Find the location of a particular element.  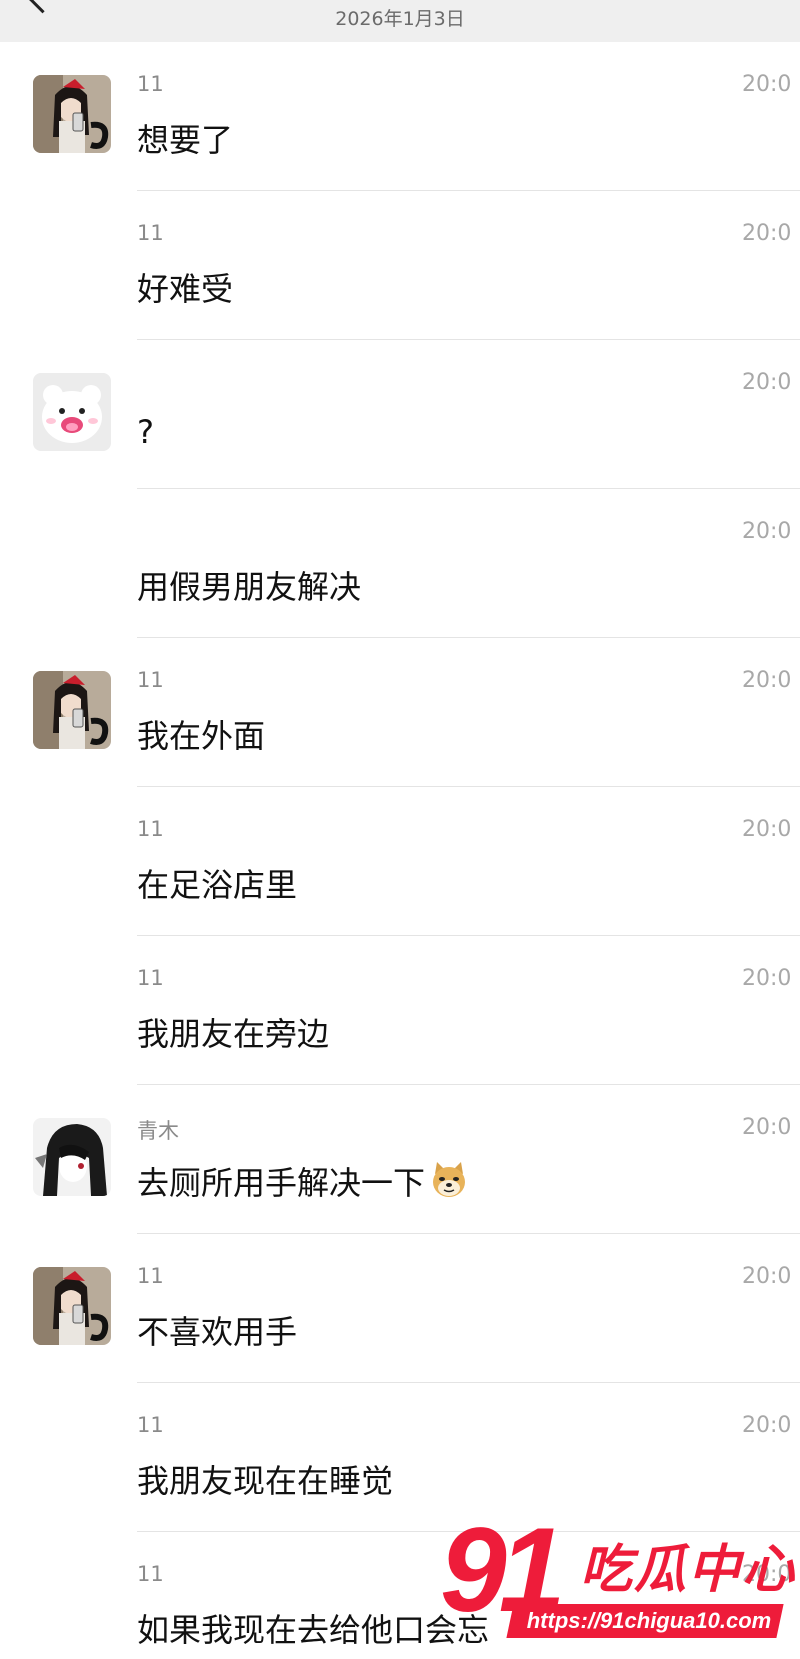

doge-emoji-icon is located at coordinates (449, 1184).